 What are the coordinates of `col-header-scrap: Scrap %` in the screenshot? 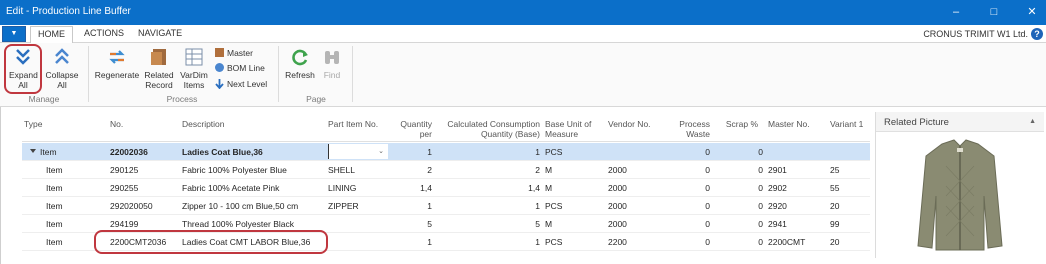 It's located at (738, 124).